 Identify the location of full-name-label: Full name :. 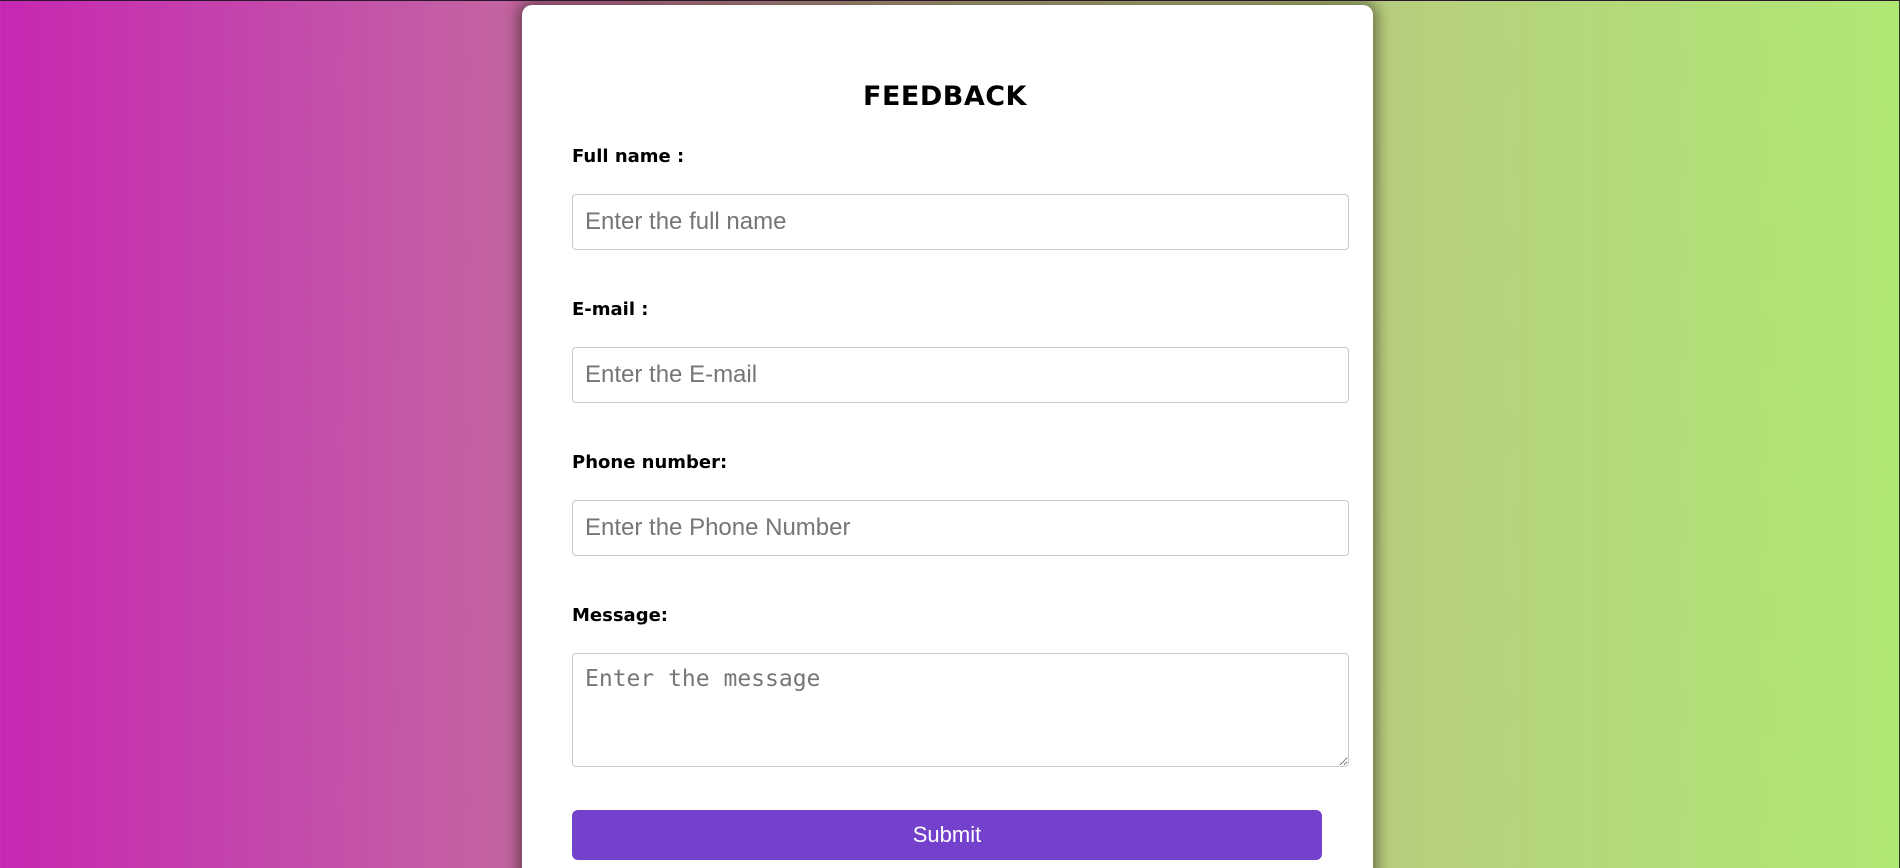
(628, 156).